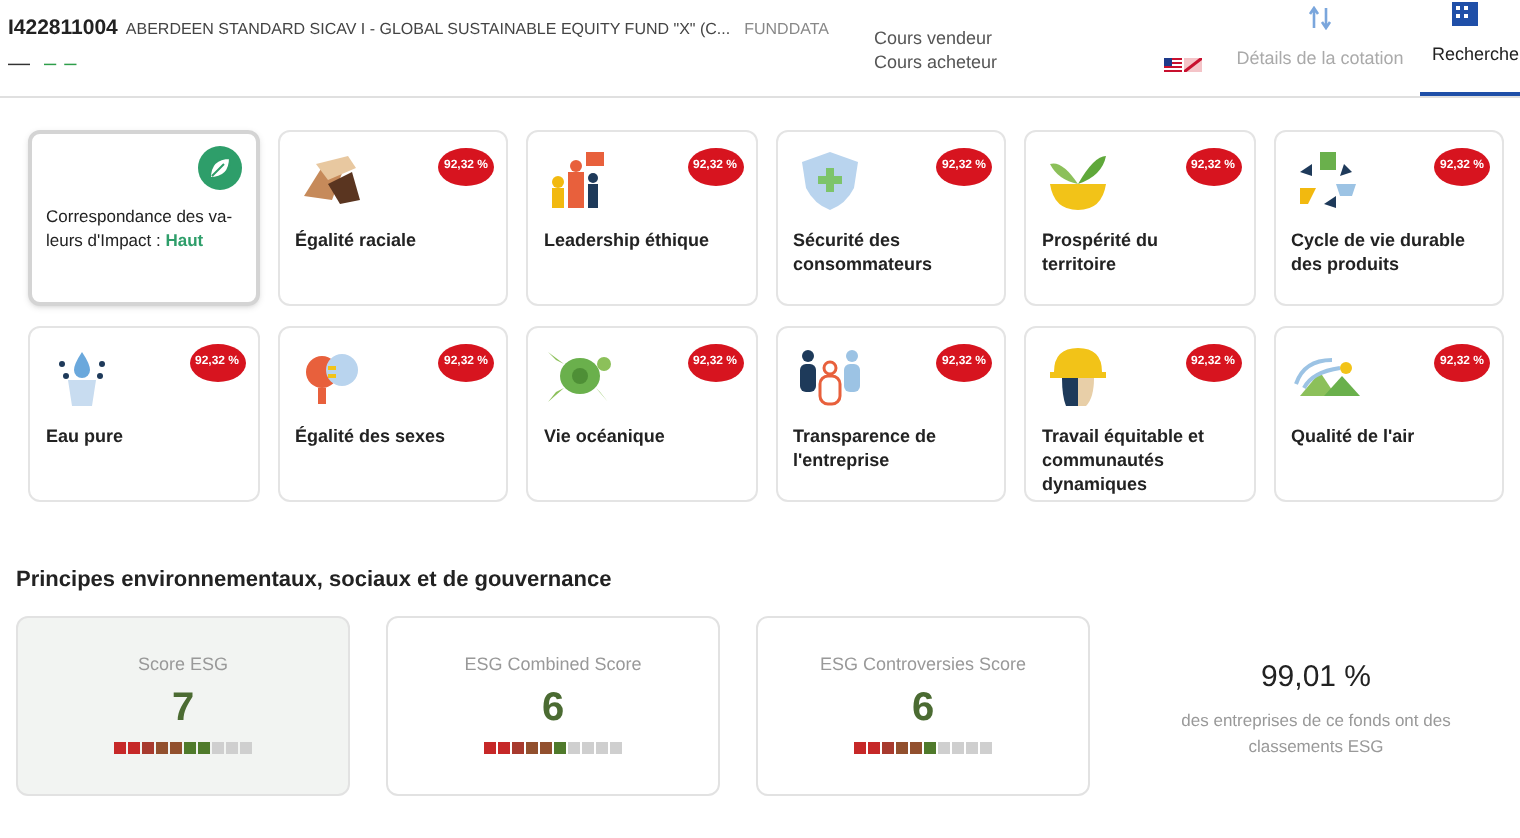  What do you see at coordinates (923, 664) in the screenshot?
I see `score-label: ESG Controversies Score` at bounding box center [923, 664].